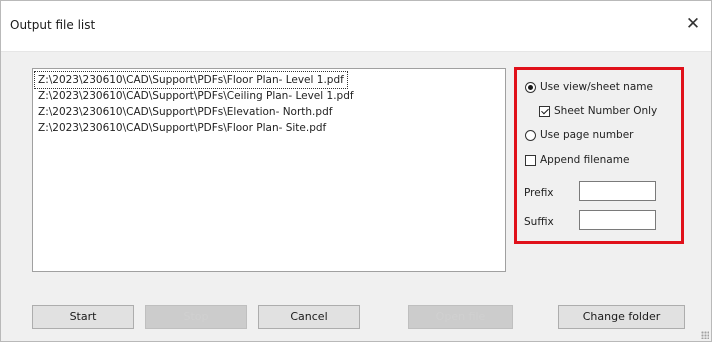  I want to click on use-page-number-radio: Use page number, so click(579, 135).